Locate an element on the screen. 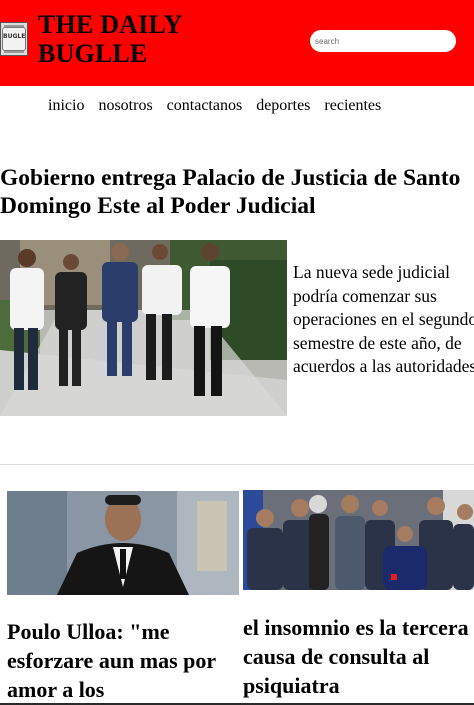 The width and height of the screenshot is (474, 705). nav-item-contactanos: contactanos is located at coordinates (205, 106).